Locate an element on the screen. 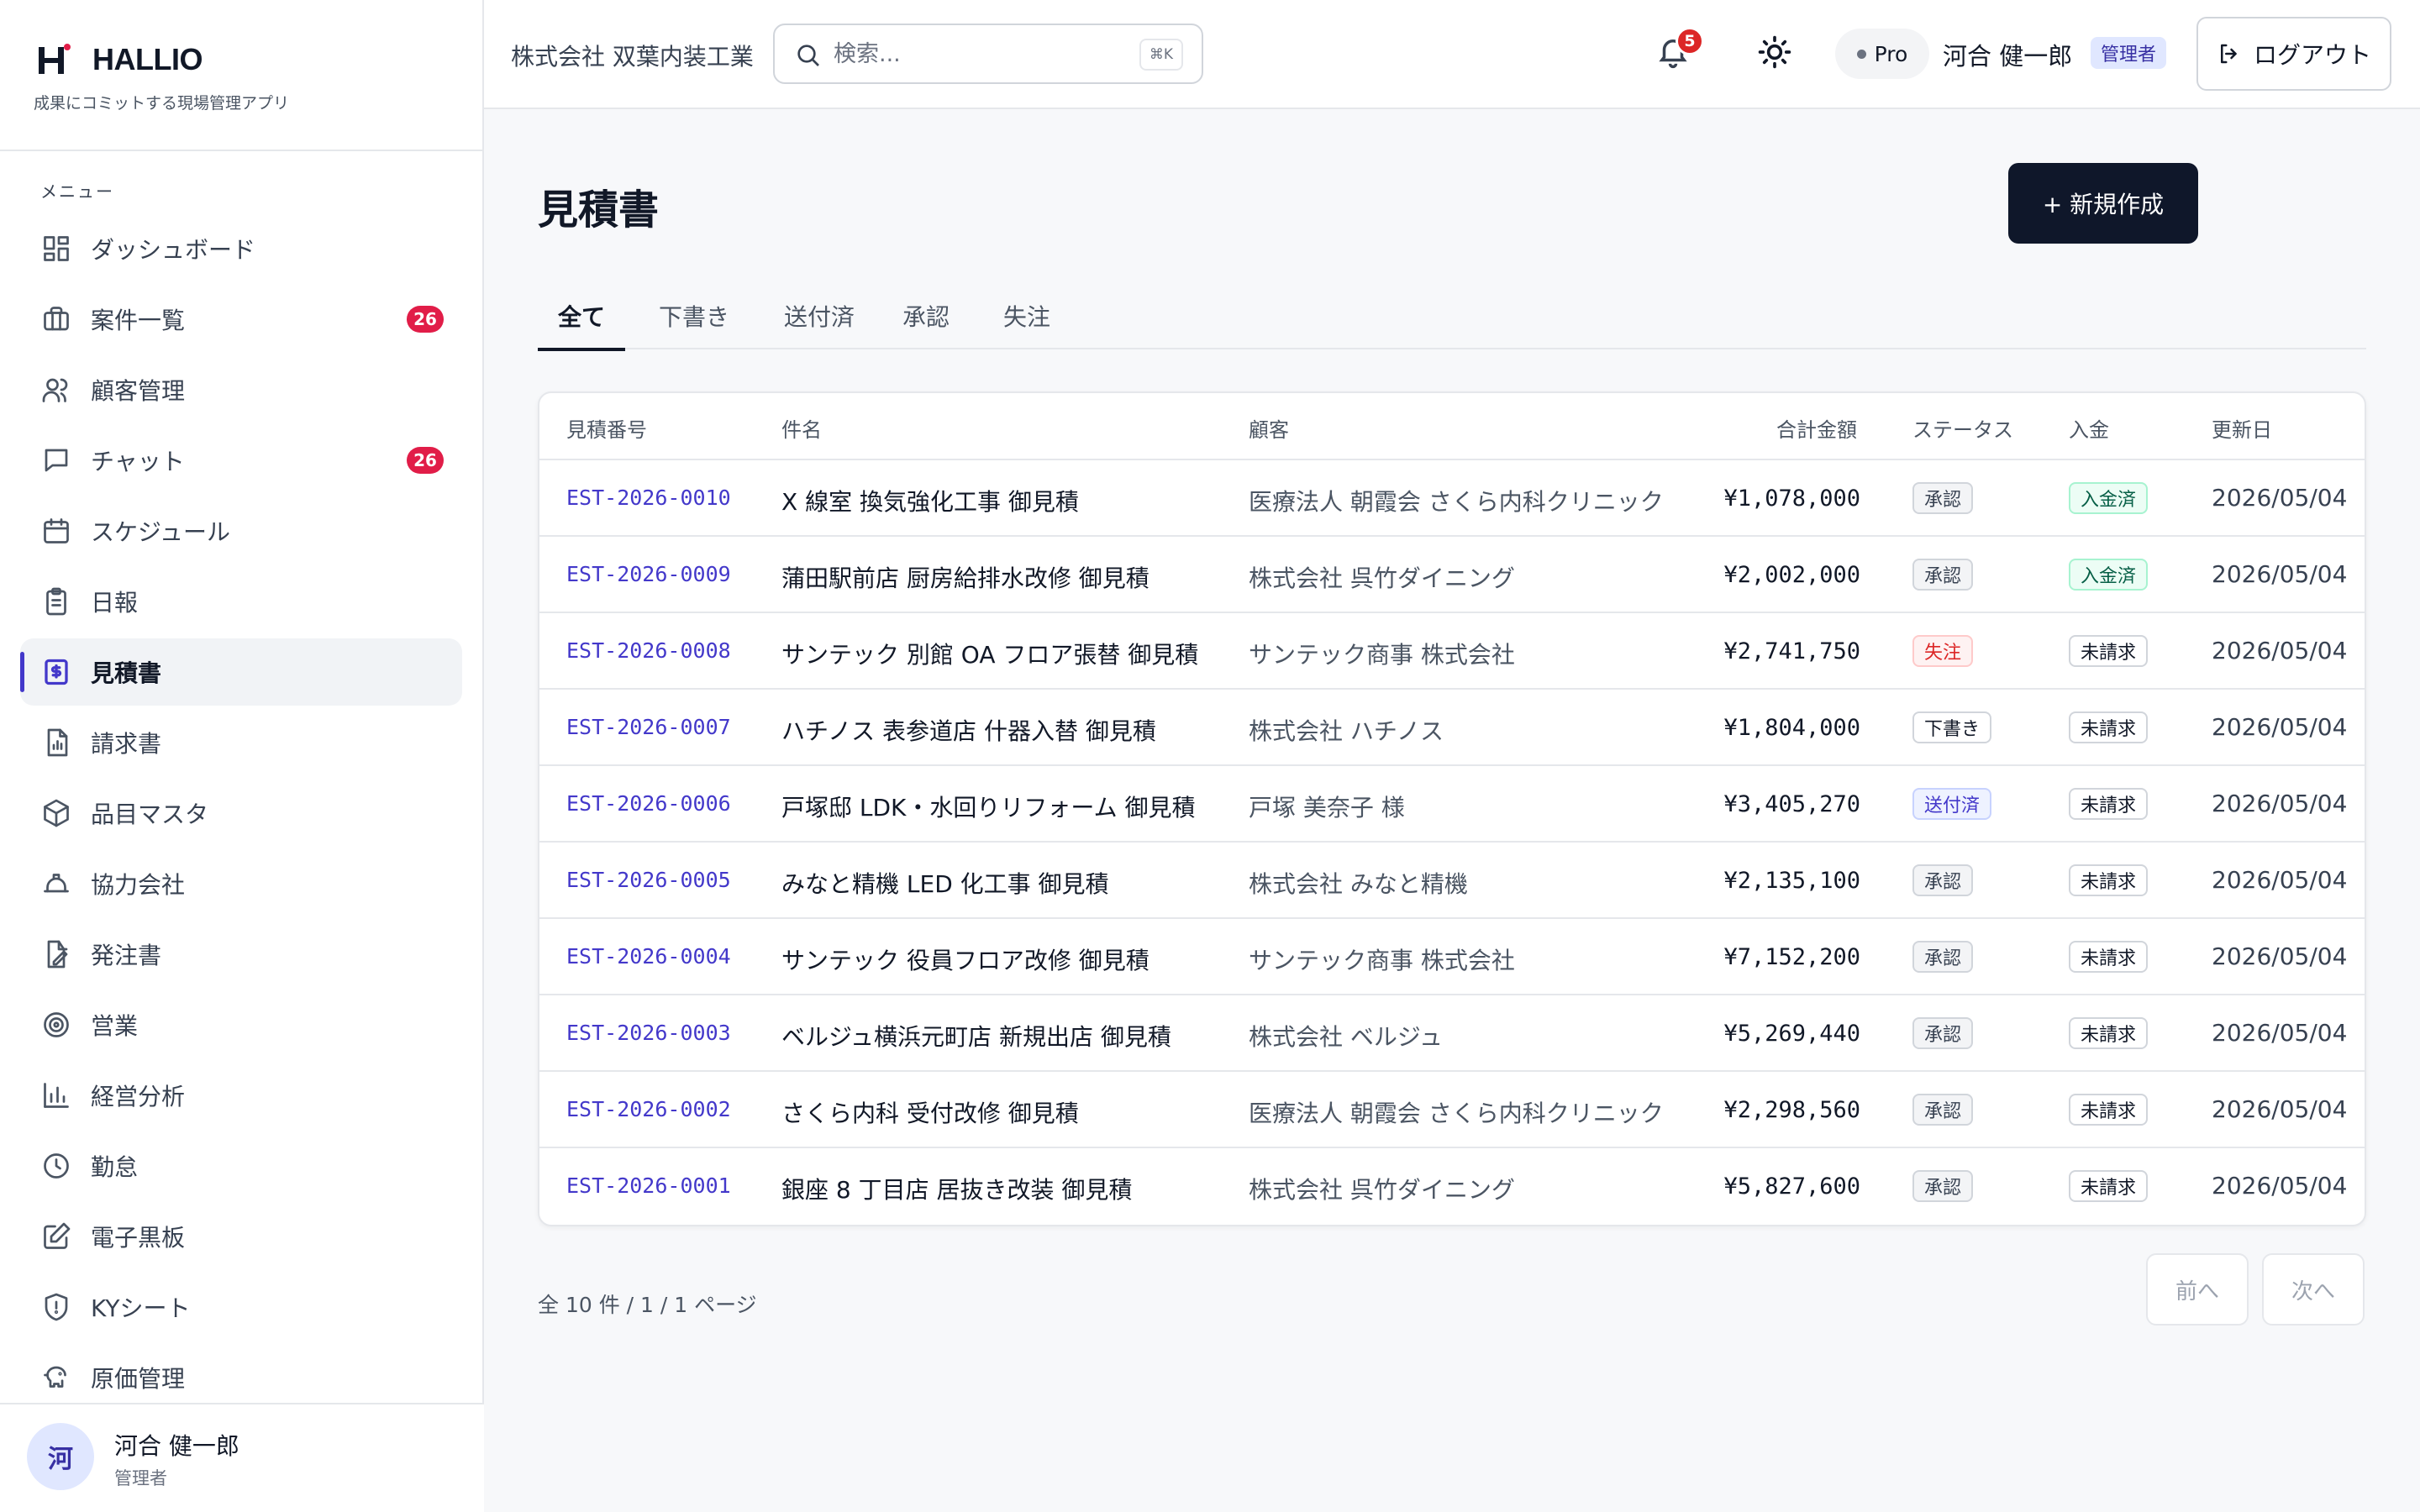  sidebar-item-4: チャット 26 is located at coordinates (241, 460).